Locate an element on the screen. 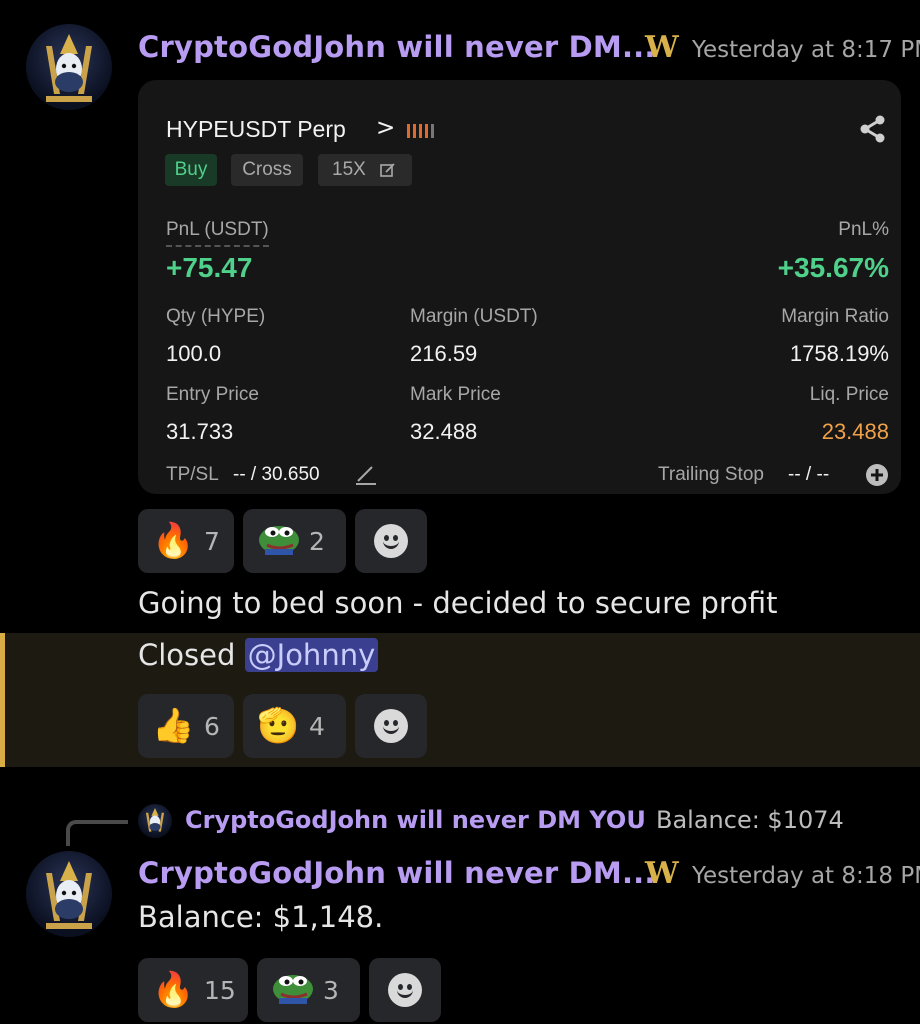 This screenshot has height=1024, width=920. reaction-count: 7 is located at coordinates (212, 541).